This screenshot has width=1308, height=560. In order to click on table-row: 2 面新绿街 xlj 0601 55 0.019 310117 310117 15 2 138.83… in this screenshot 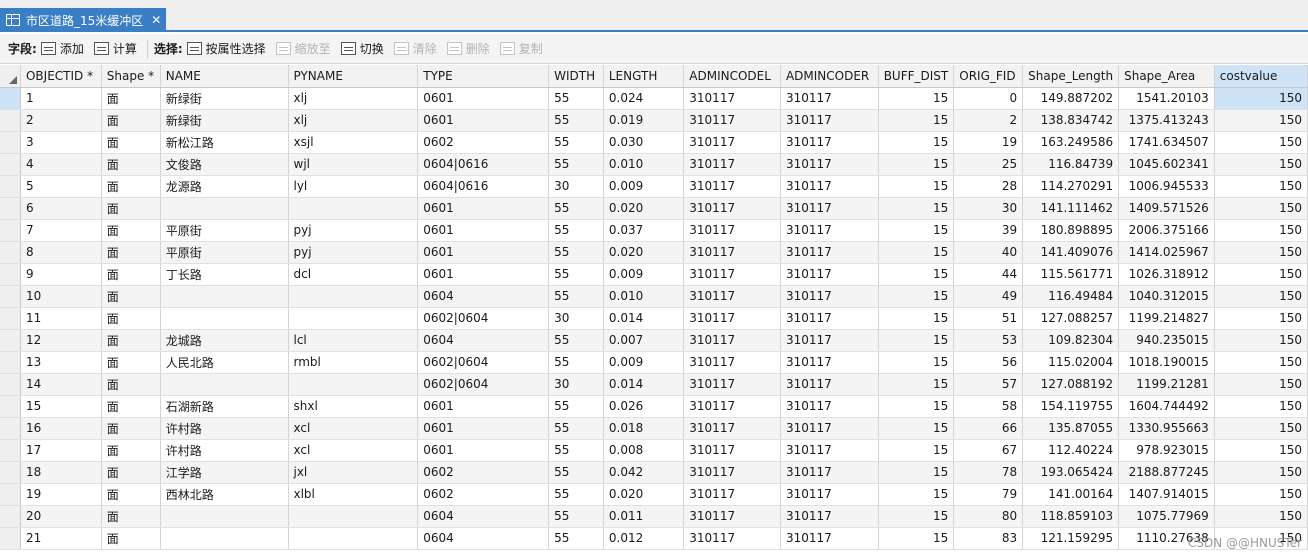, I will do `click(654, 120)`.